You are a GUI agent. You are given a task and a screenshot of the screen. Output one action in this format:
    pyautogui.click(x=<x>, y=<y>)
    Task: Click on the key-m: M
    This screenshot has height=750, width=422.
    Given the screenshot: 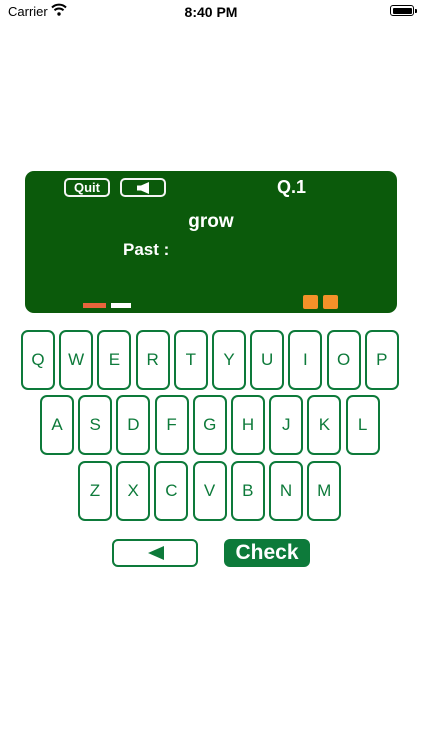 What is the action you would take?
    pyautogui.click(x=324, y=491)
    